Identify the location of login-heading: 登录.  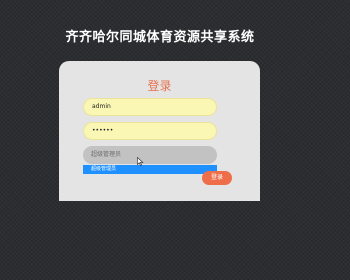
(159, 86).